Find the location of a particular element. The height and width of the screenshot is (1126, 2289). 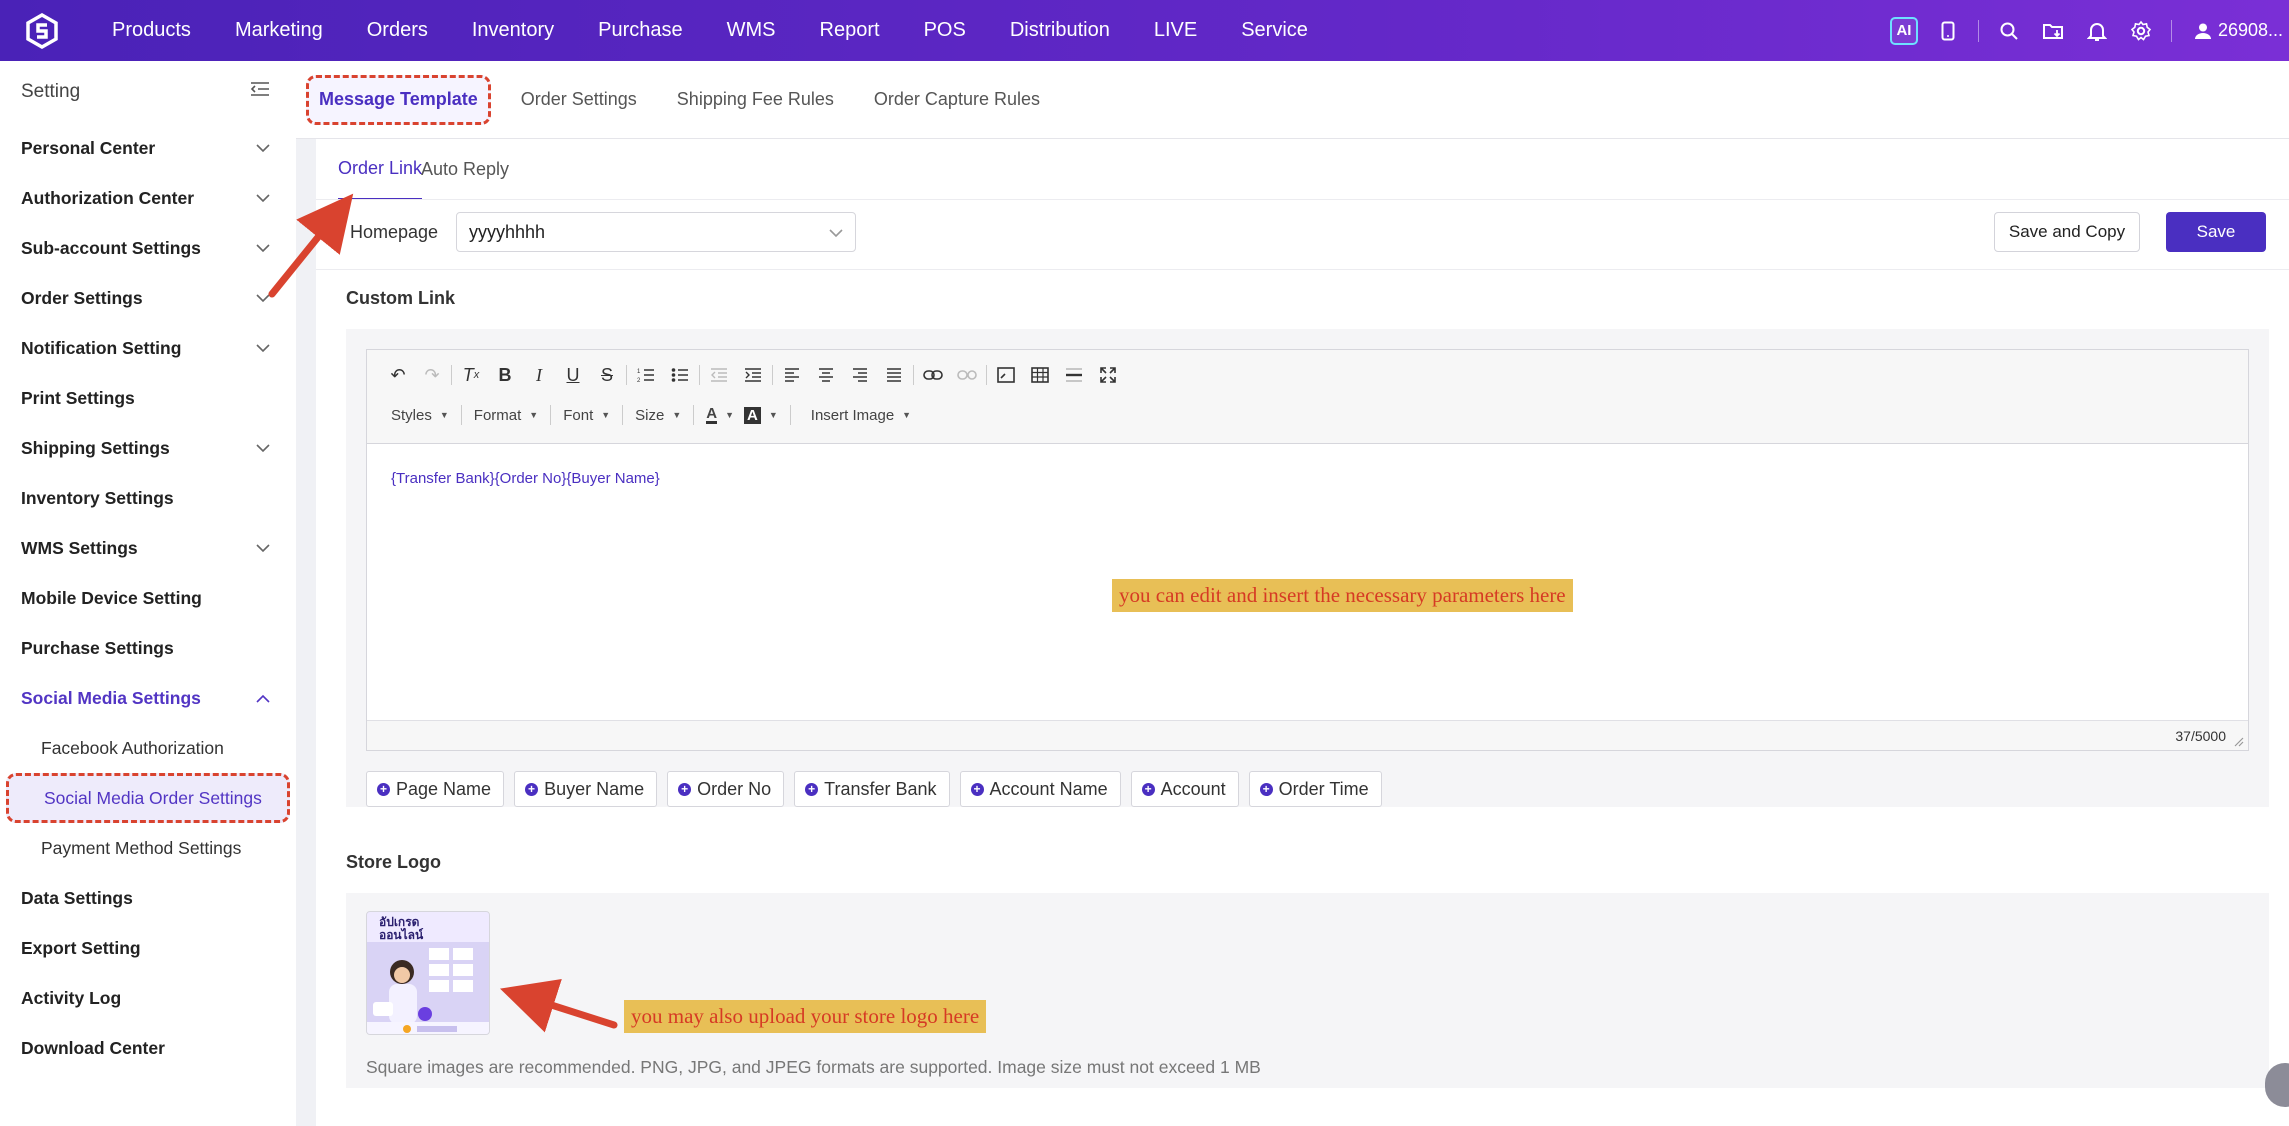

bullet-list-icon is located at coordinates (680, 375).